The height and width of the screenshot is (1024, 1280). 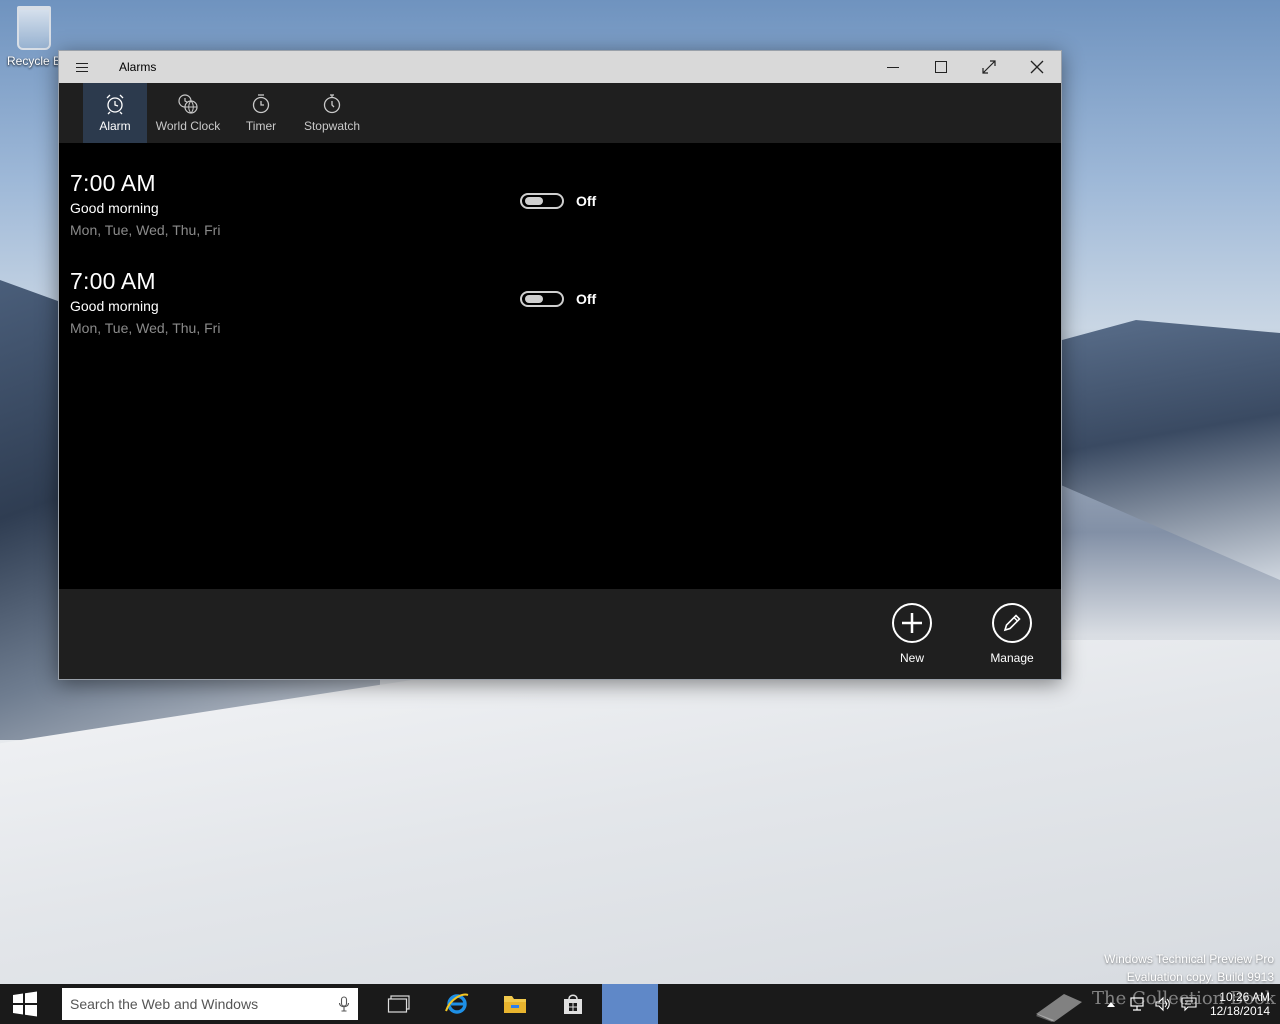 I want to click on folder-icon, so click(x=515, y=1004).